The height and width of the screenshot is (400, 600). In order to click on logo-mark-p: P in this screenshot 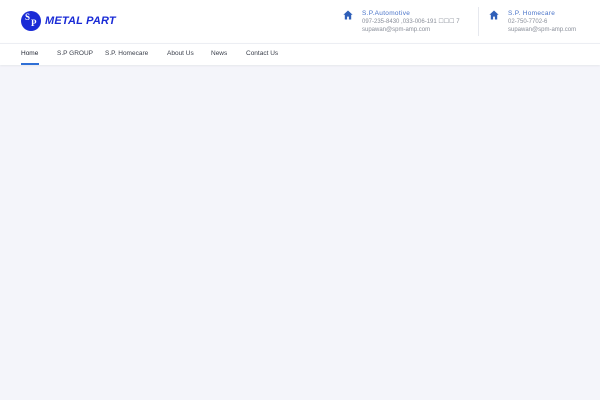, I will do `click(34, 23)`.